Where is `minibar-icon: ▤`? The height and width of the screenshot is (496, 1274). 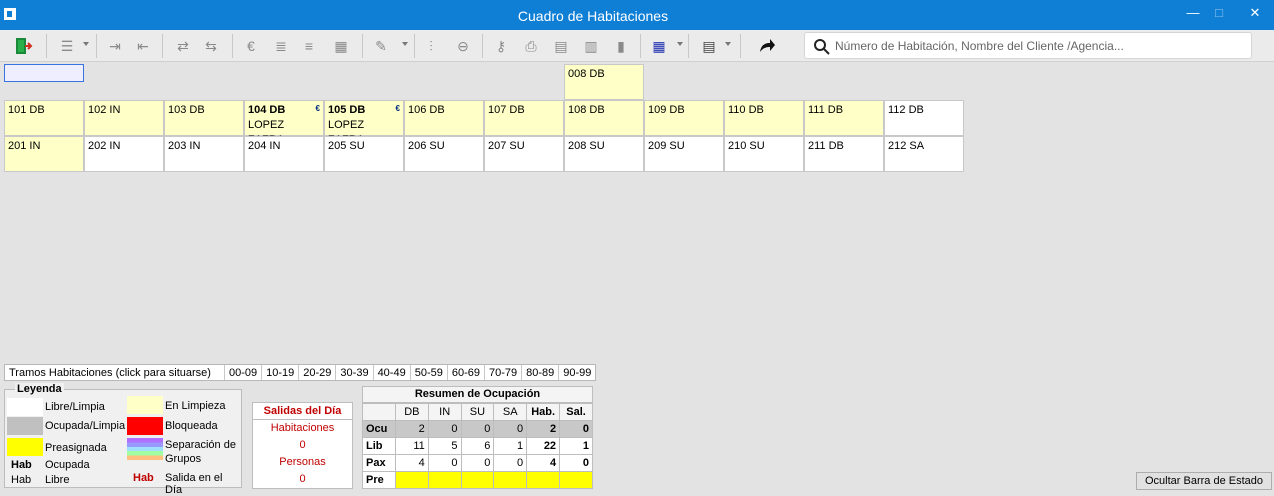 minibar-icon: ▤ is located at coordinates (561, 46).